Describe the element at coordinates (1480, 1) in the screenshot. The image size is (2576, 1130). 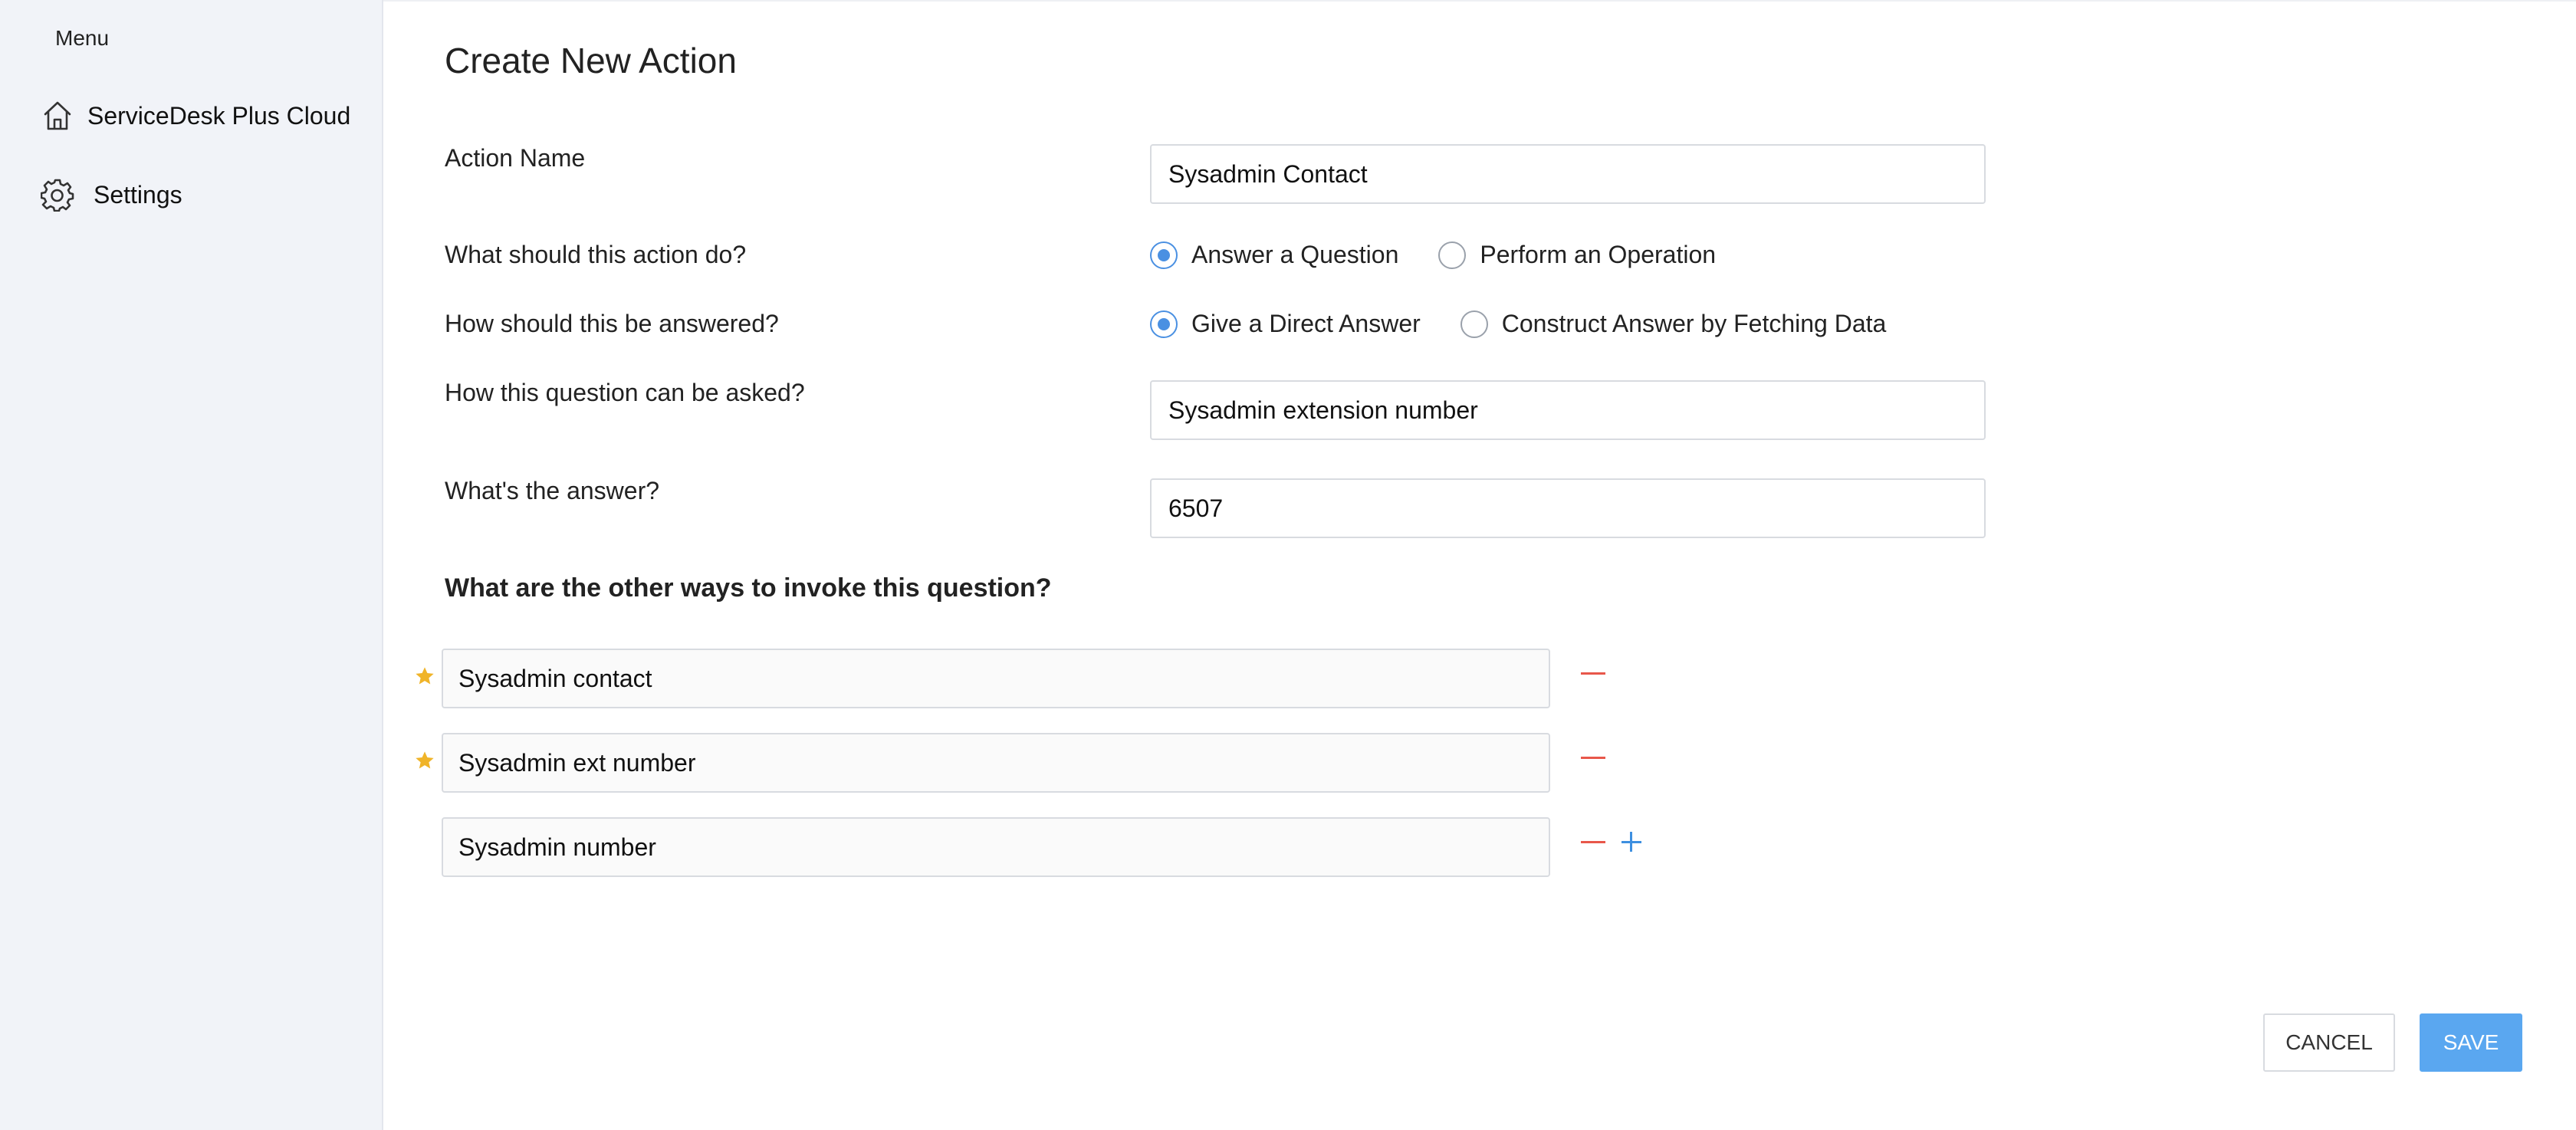
I see `top-divider` at that location.